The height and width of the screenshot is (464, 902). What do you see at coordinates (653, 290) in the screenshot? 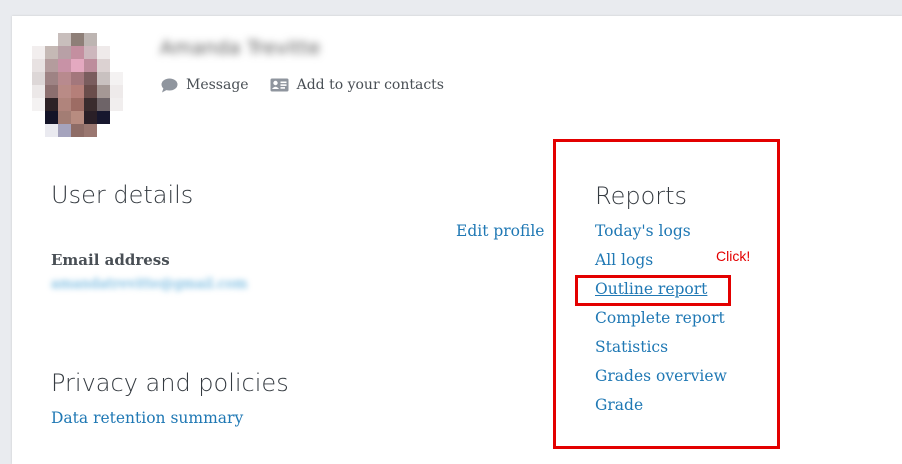
I see `outline-report-highlight-box` at bounding box center [653, 290].